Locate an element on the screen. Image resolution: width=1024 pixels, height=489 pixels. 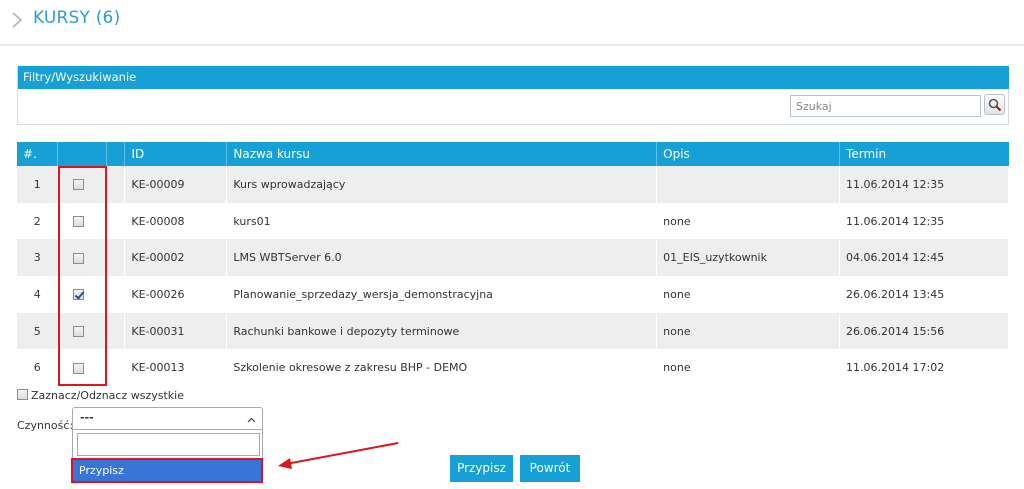
table-row: 2 KE-00008 kurs01 none 11.06.2014 12:35 is located at coordinates (513, 221).